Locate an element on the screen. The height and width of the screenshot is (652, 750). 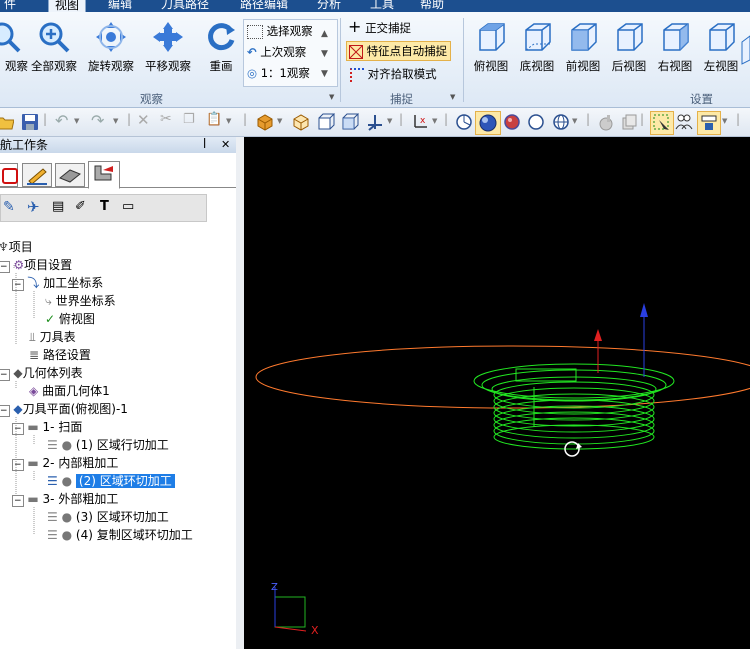
ucs-icon: x is located at coordinates (420, 122).